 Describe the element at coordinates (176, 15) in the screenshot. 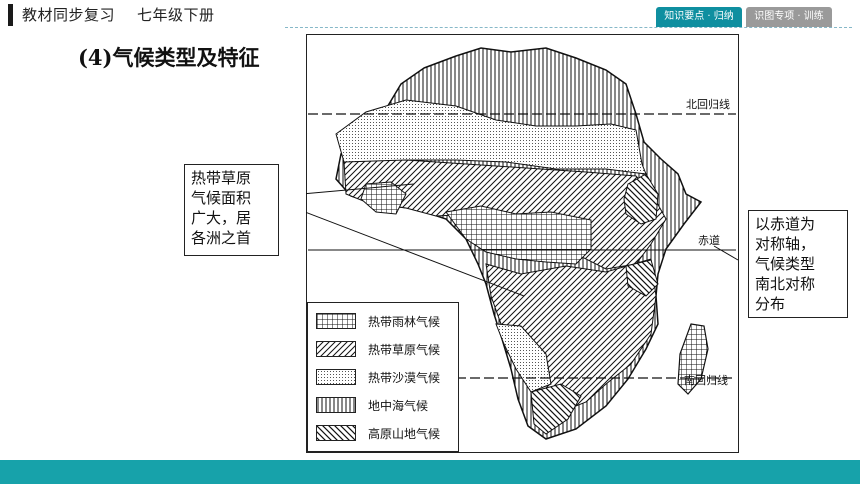

I see `grade-label: 七年级下册` at that location.